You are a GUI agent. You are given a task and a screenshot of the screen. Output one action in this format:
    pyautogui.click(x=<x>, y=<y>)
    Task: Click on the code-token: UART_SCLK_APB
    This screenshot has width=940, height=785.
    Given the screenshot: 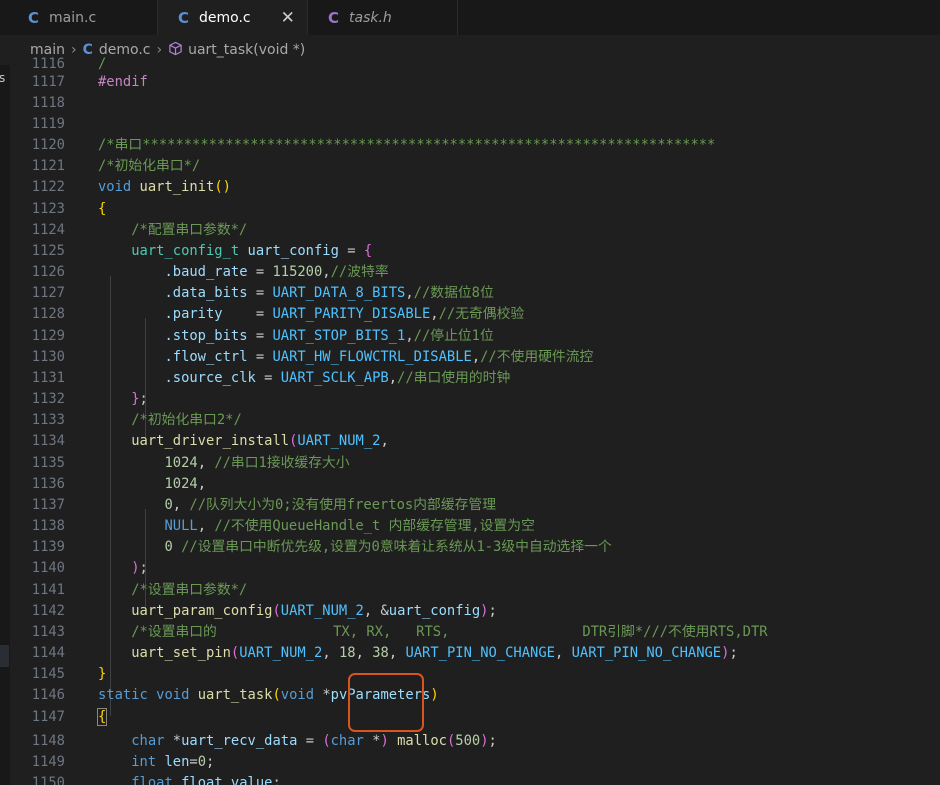 What is the action you would take?
    pyautogui.click(x=334, y=378)
    